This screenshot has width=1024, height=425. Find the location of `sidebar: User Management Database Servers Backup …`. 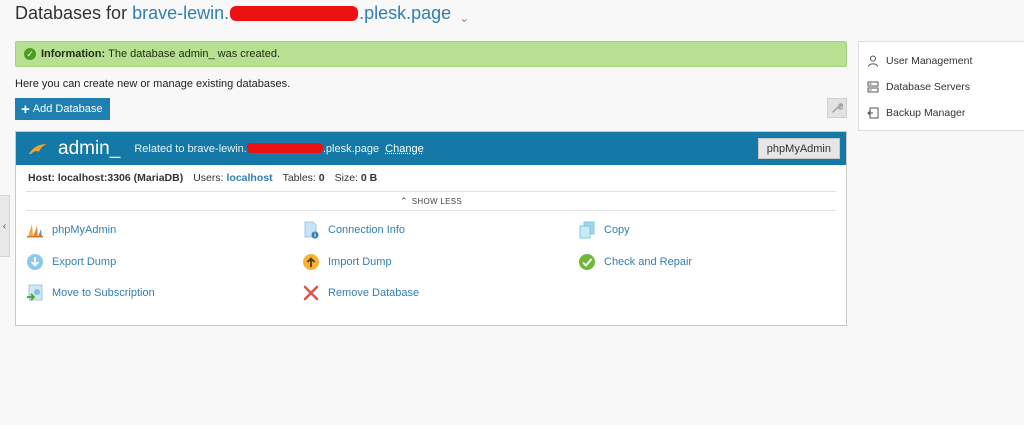

sidebar: User Management Database Servers Backup … is located at coordinates (941, 86).